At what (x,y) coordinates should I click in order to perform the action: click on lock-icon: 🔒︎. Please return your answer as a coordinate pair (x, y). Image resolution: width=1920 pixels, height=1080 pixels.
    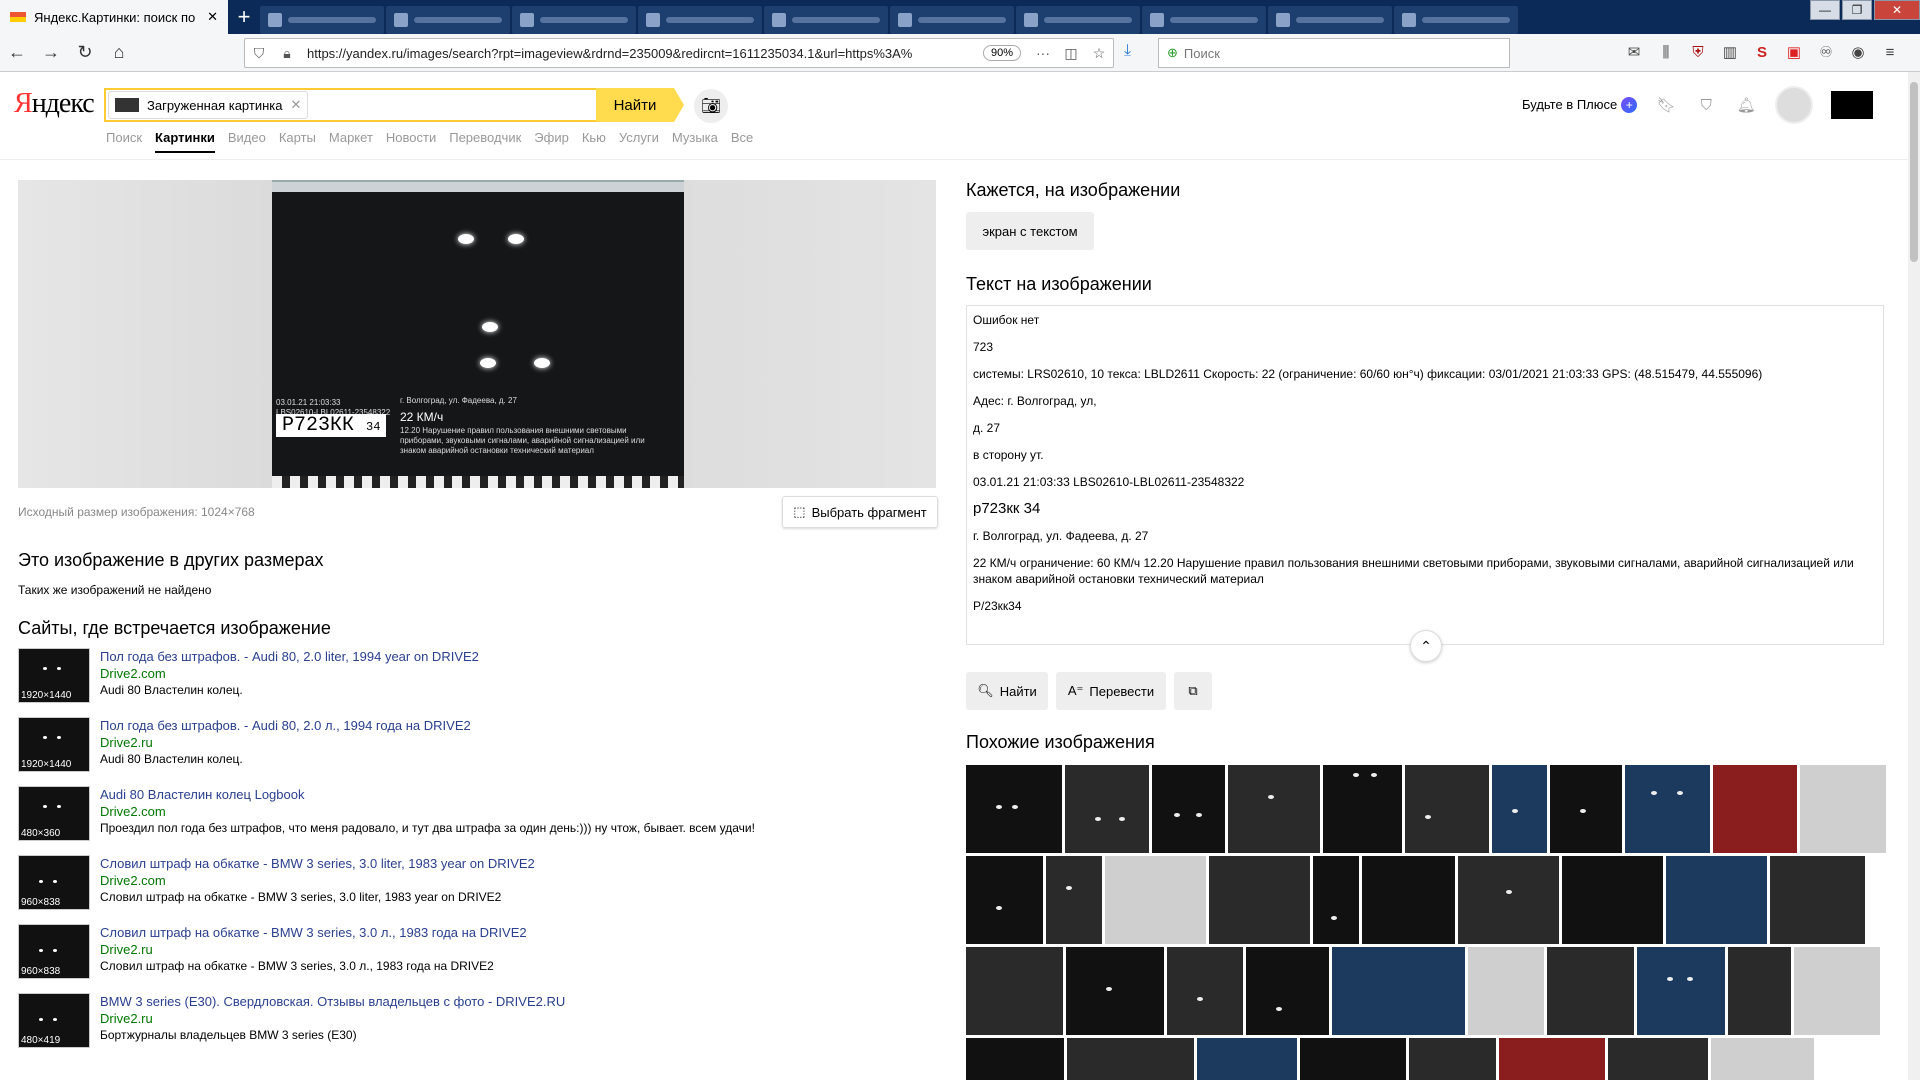
    Looking at the image, I should click on (287, 53).